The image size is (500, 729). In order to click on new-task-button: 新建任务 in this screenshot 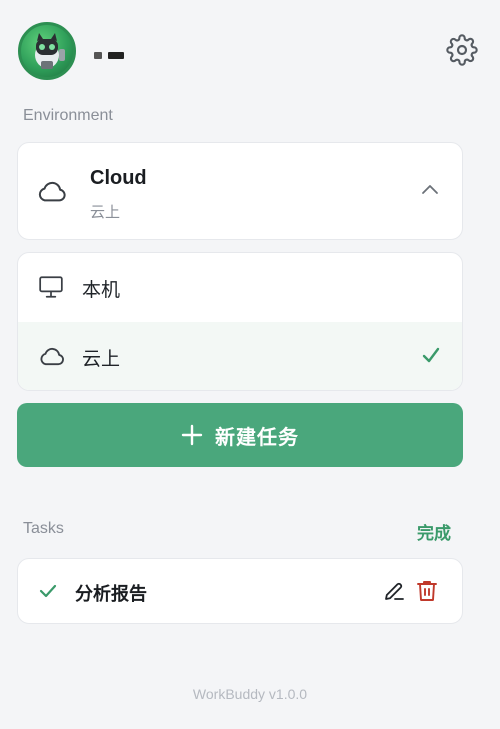, I will do `click(240, 435)`.